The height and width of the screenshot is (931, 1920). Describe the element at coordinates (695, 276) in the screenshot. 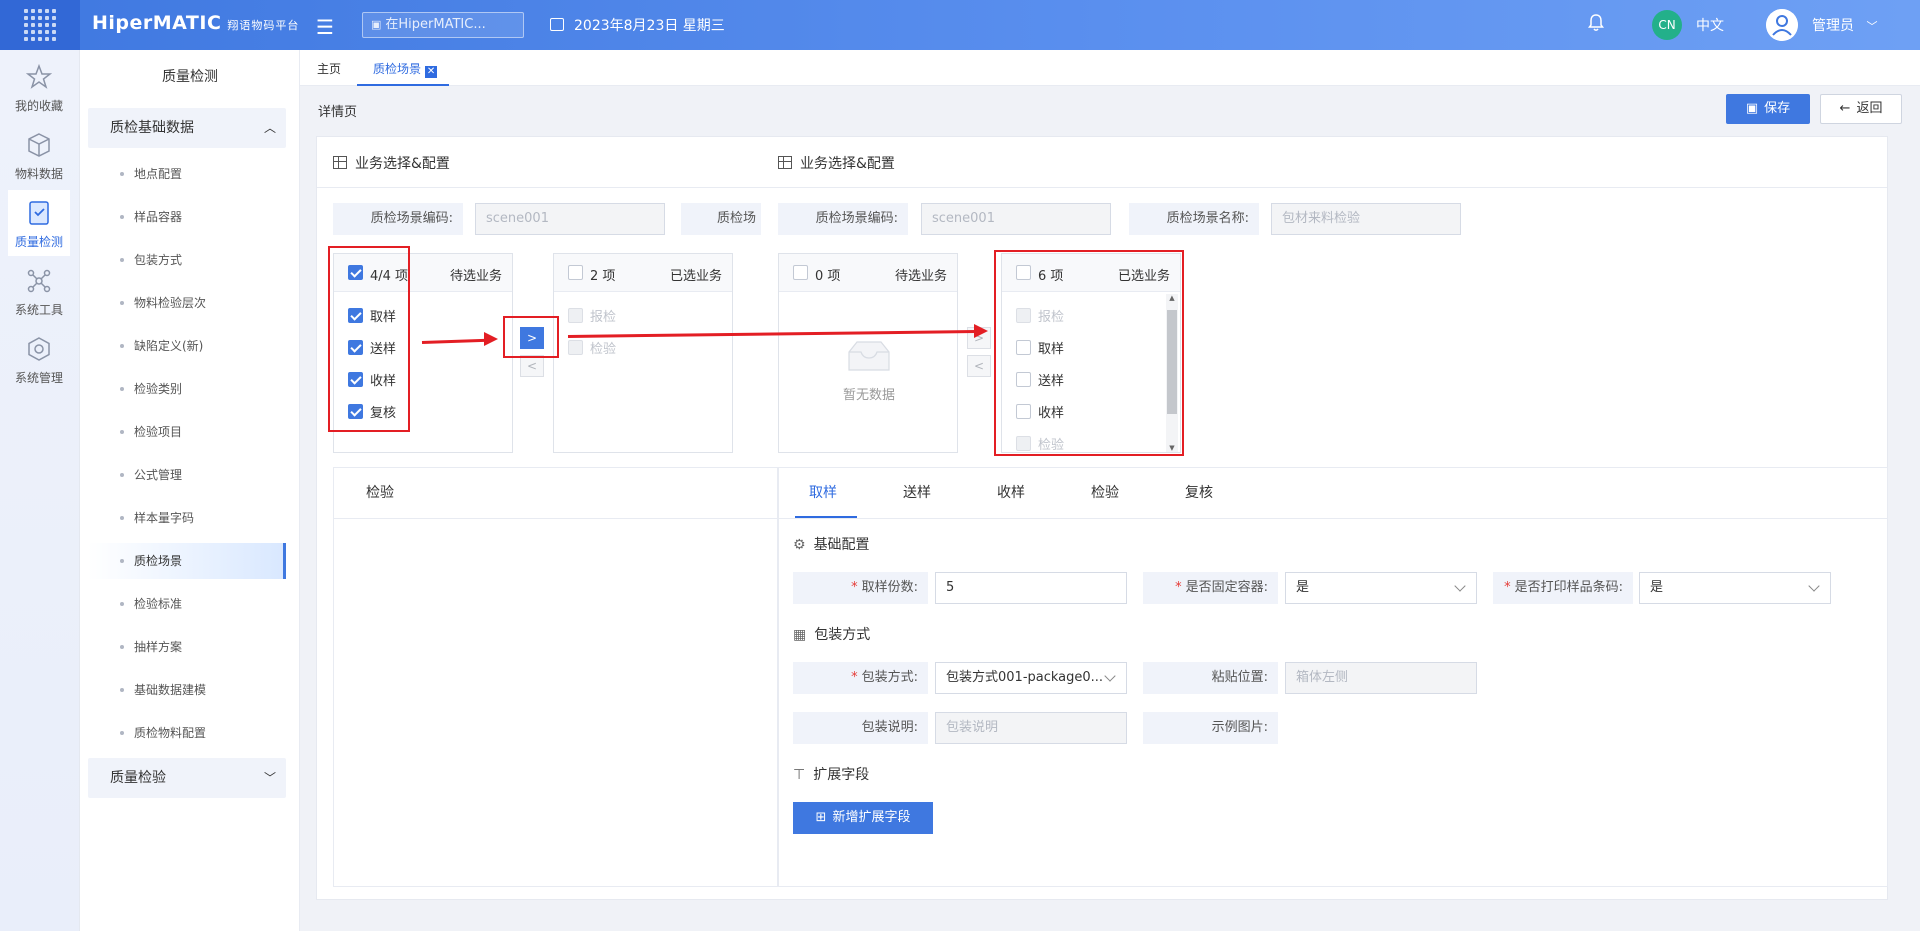

I see `list-title: 已选业务` at that location.